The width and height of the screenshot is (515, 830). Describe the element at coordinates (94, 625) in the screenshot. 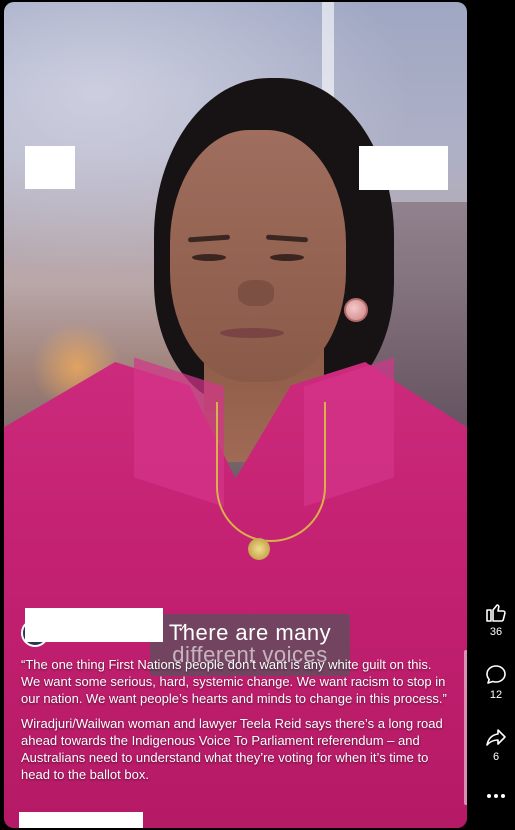

I see `author-name-redaction` at that location.